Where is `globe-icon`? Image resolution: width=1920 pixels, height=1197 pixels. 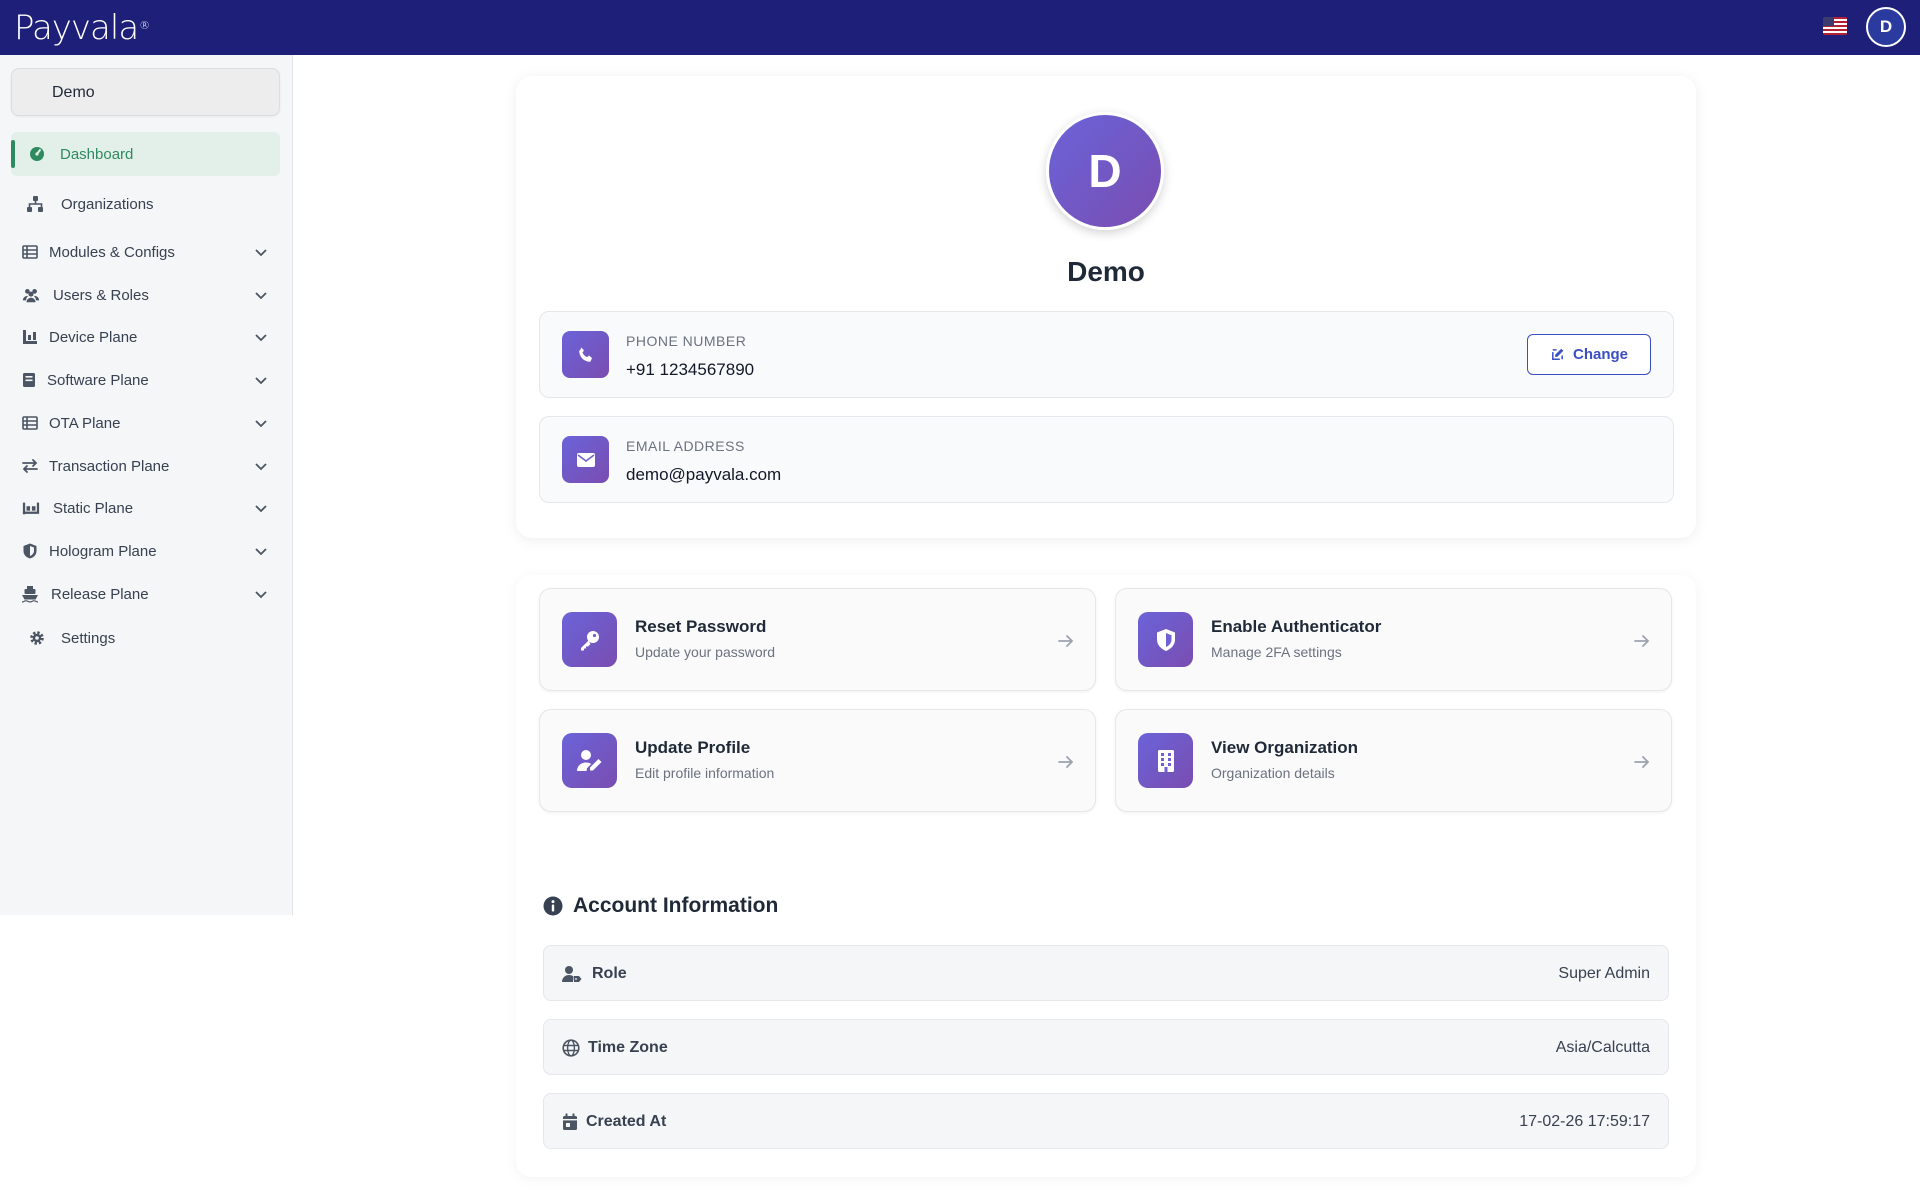
globe-icon is located at coordinates (571, 1048).